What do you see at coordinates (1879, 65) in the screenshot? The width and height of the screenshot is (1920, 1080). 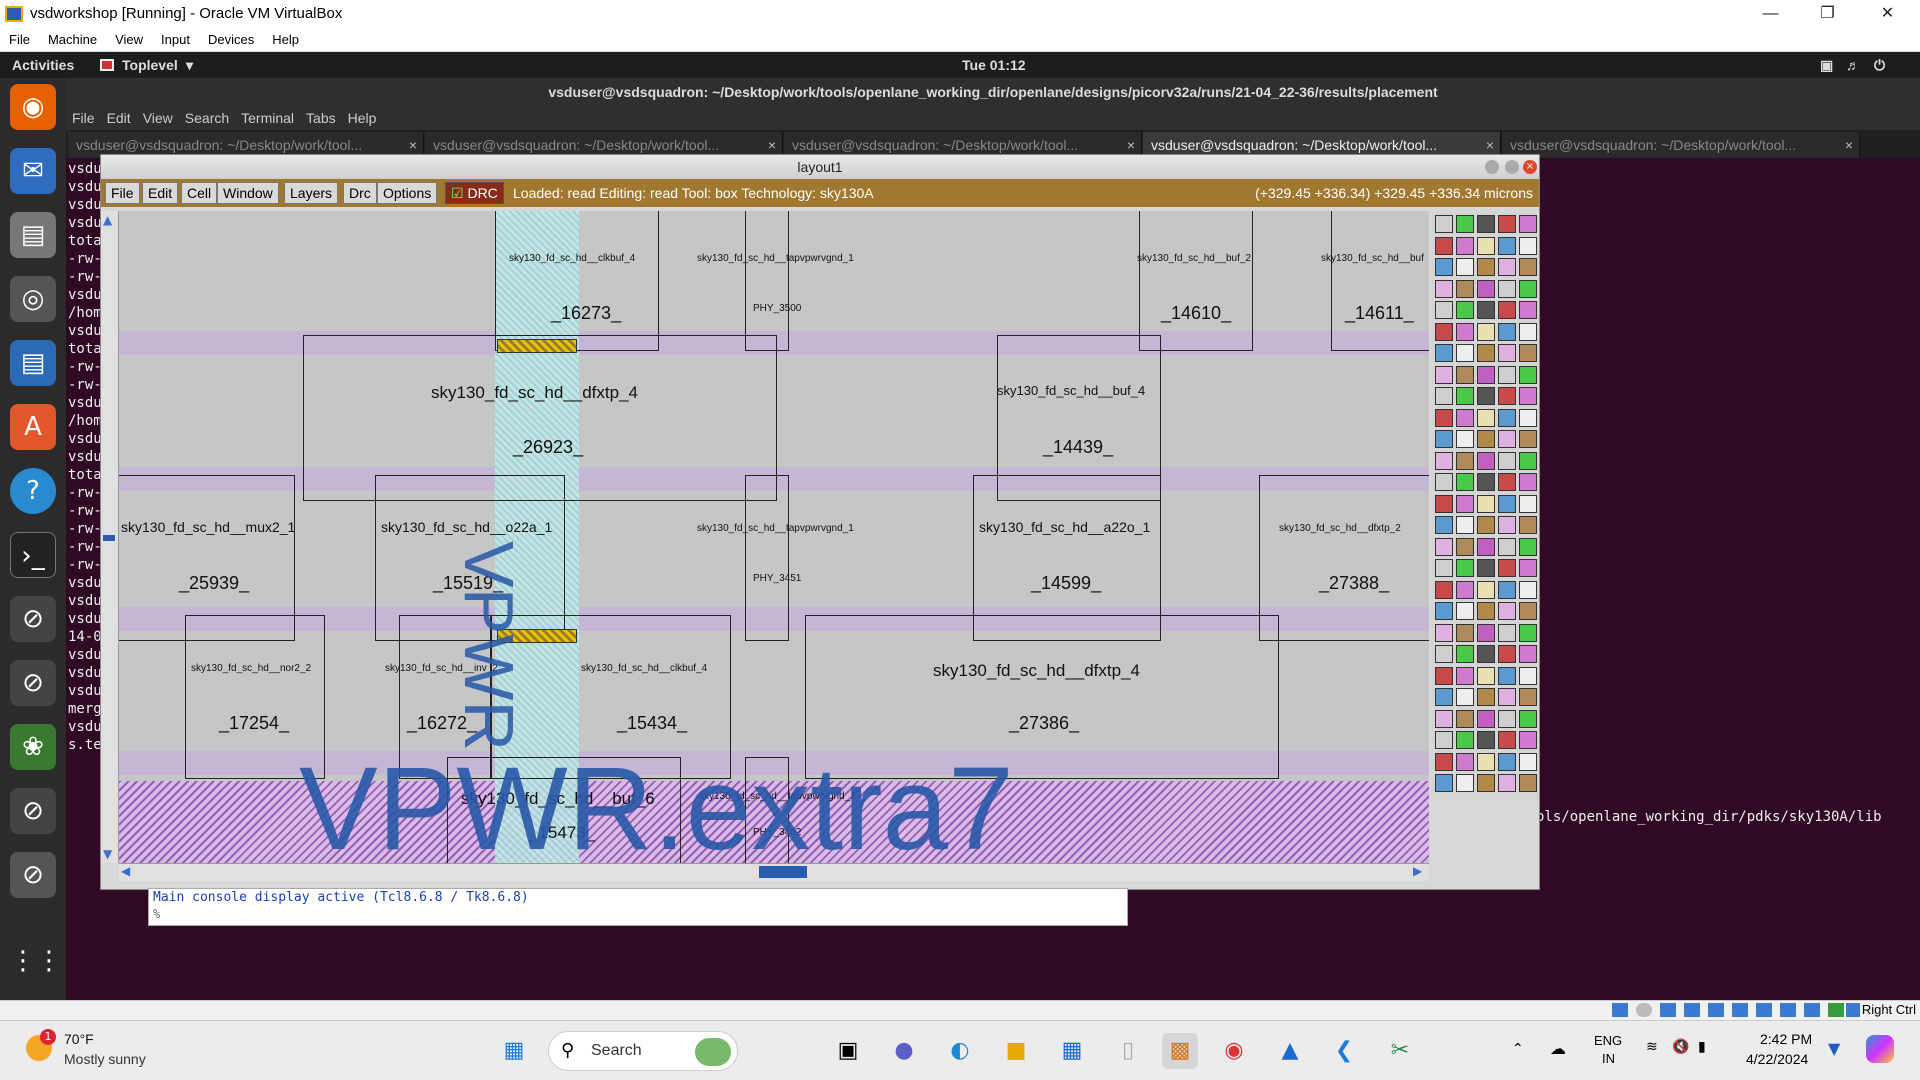 I see `power-icon: ⏻` at bounding box center [1879, 65].